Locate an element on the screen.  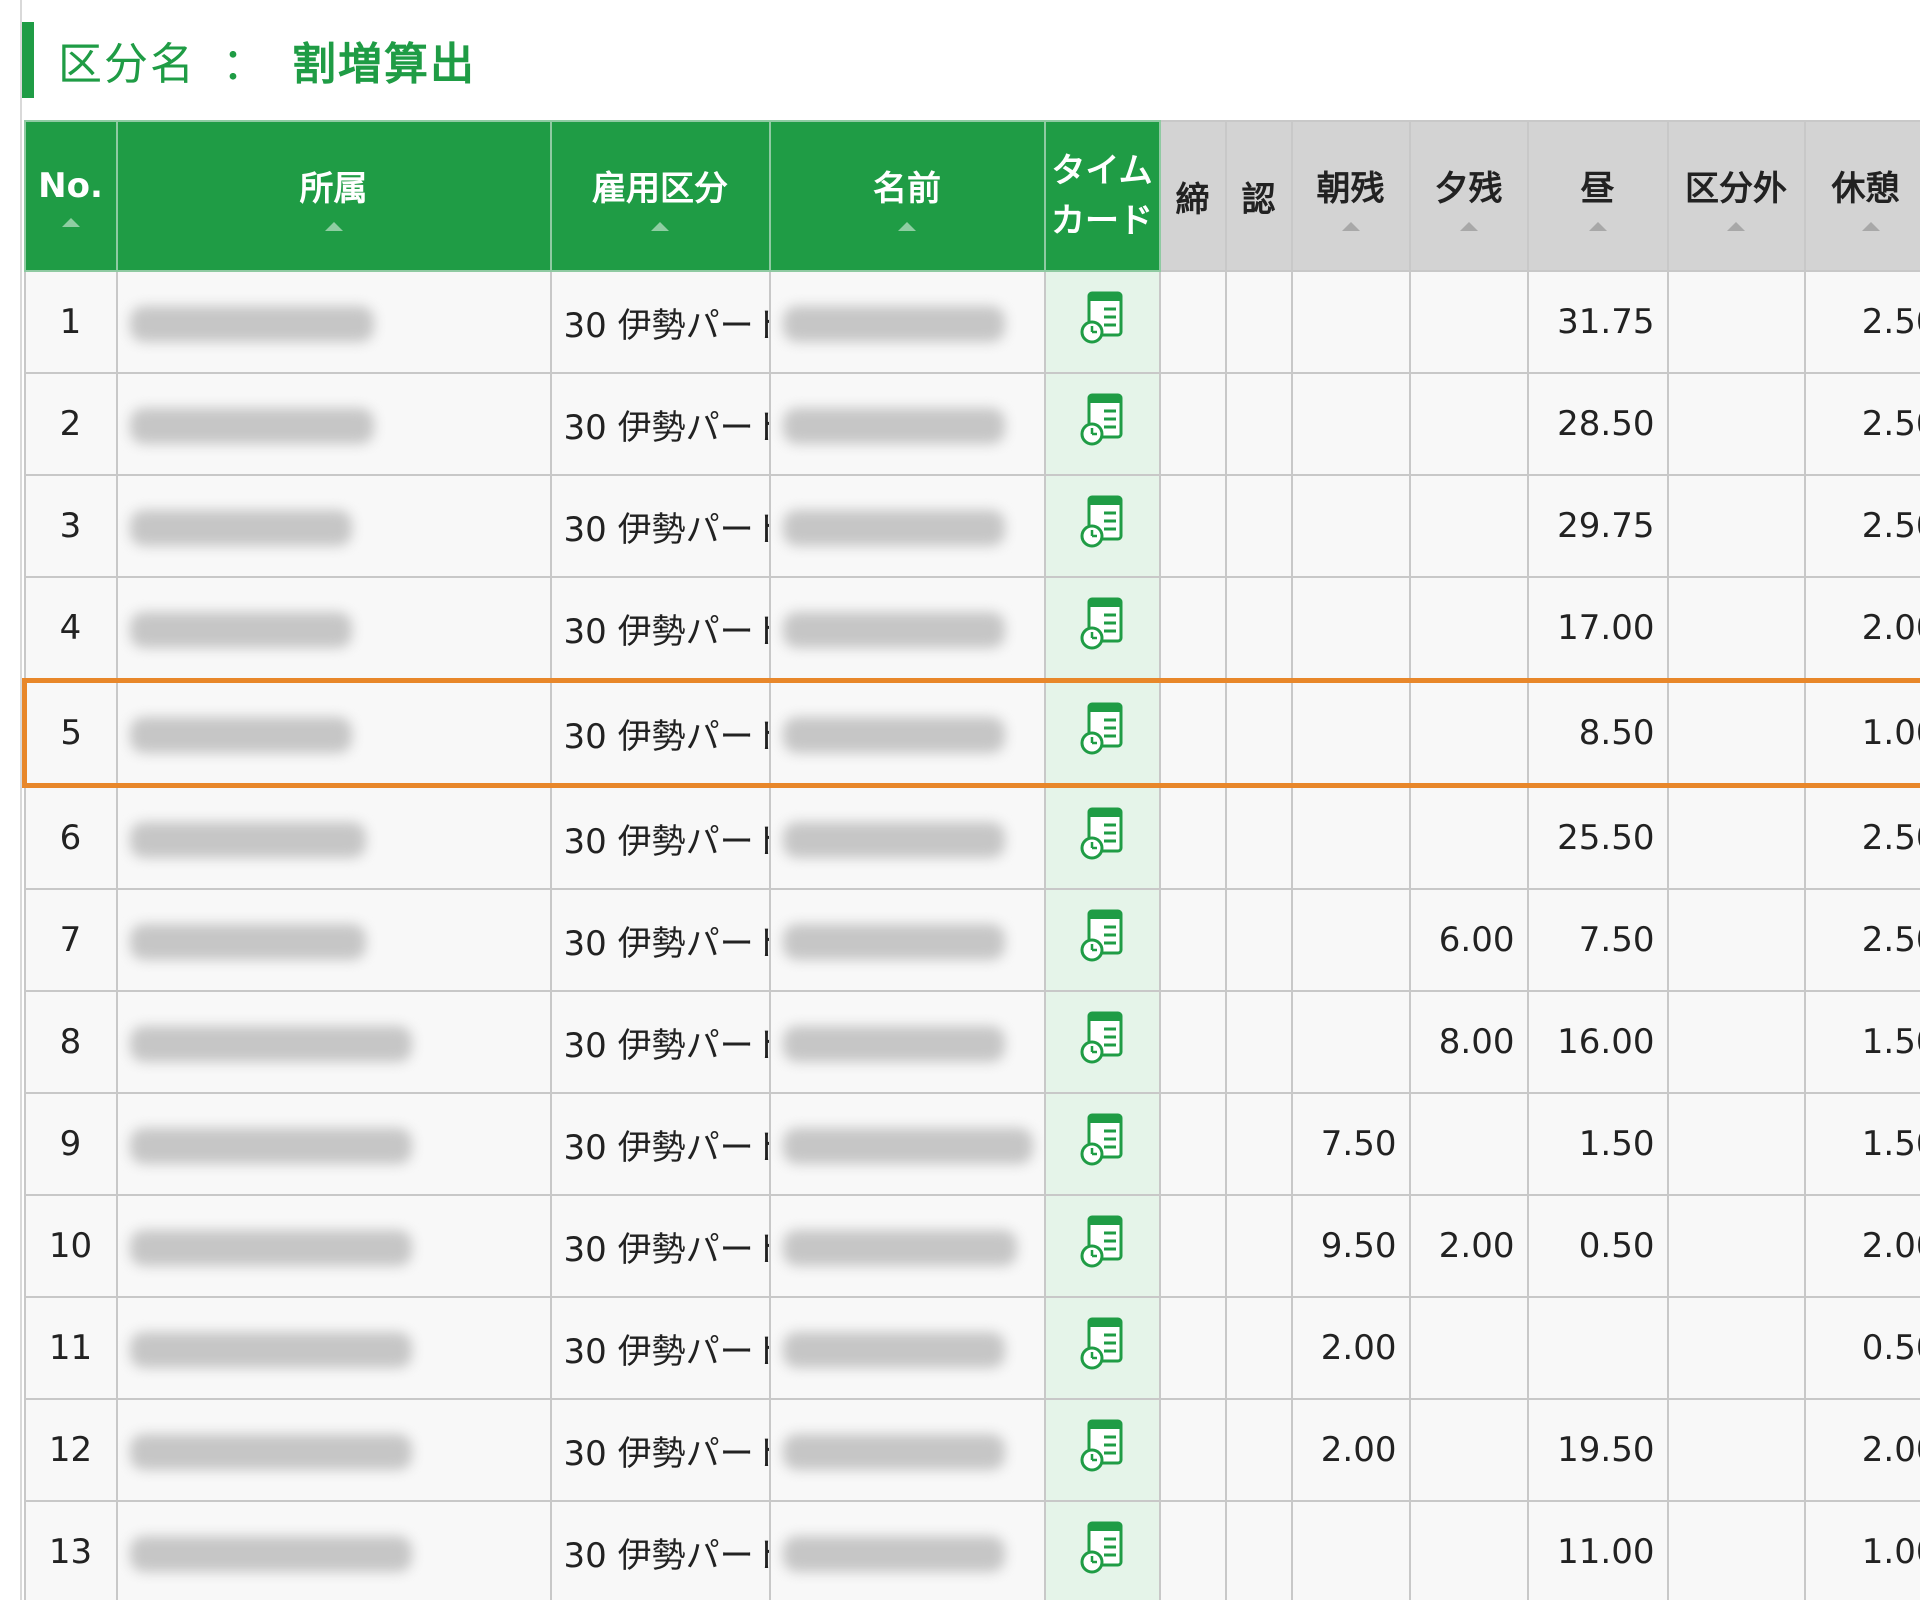
cell-break-value: 2.50 is located at coordinates (1890, 322).